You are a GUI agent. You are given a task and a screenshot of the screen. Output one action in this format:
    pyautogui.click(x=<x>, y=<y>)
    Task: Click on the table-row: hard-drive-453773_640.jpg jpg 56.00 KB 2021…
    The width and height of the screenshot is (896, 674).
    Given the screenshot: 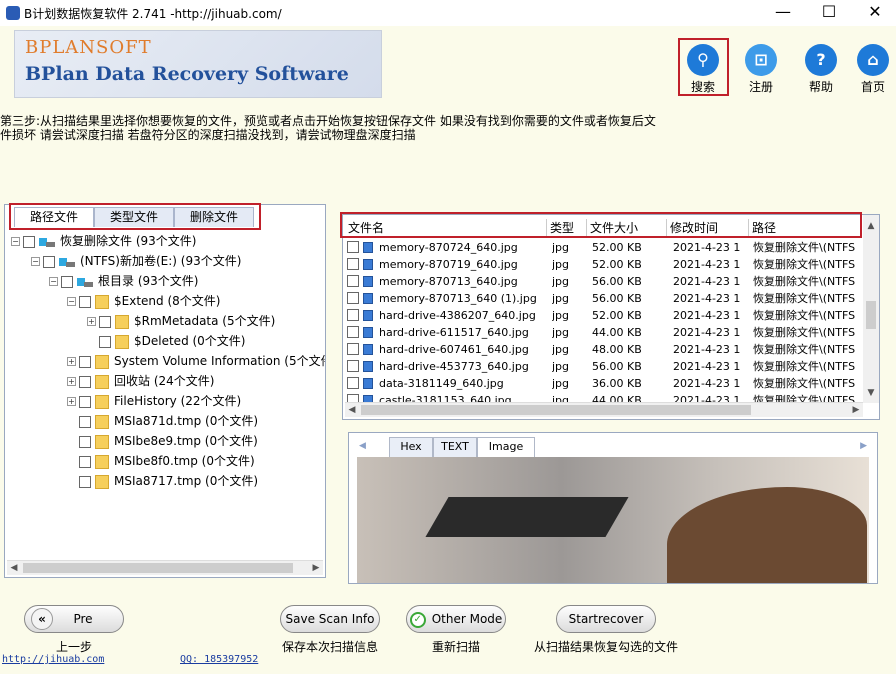 What is the action you would take?
    pyautogui.click(x=603, y=366)
    